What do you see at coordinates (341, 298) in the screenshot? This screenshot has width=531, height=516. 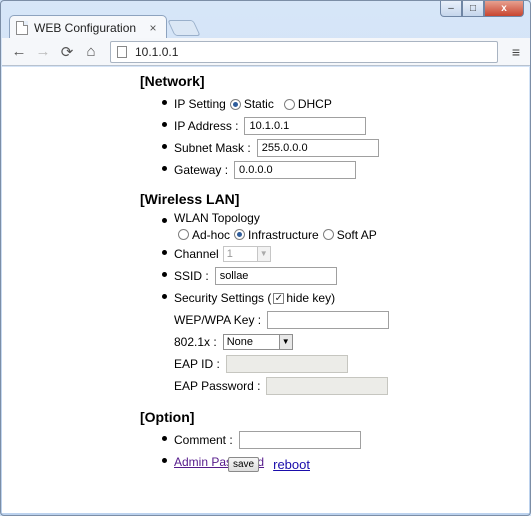 I see `security-settings-row: Security Settings ( ✓ hide key)` at bounding box center [341, 298].